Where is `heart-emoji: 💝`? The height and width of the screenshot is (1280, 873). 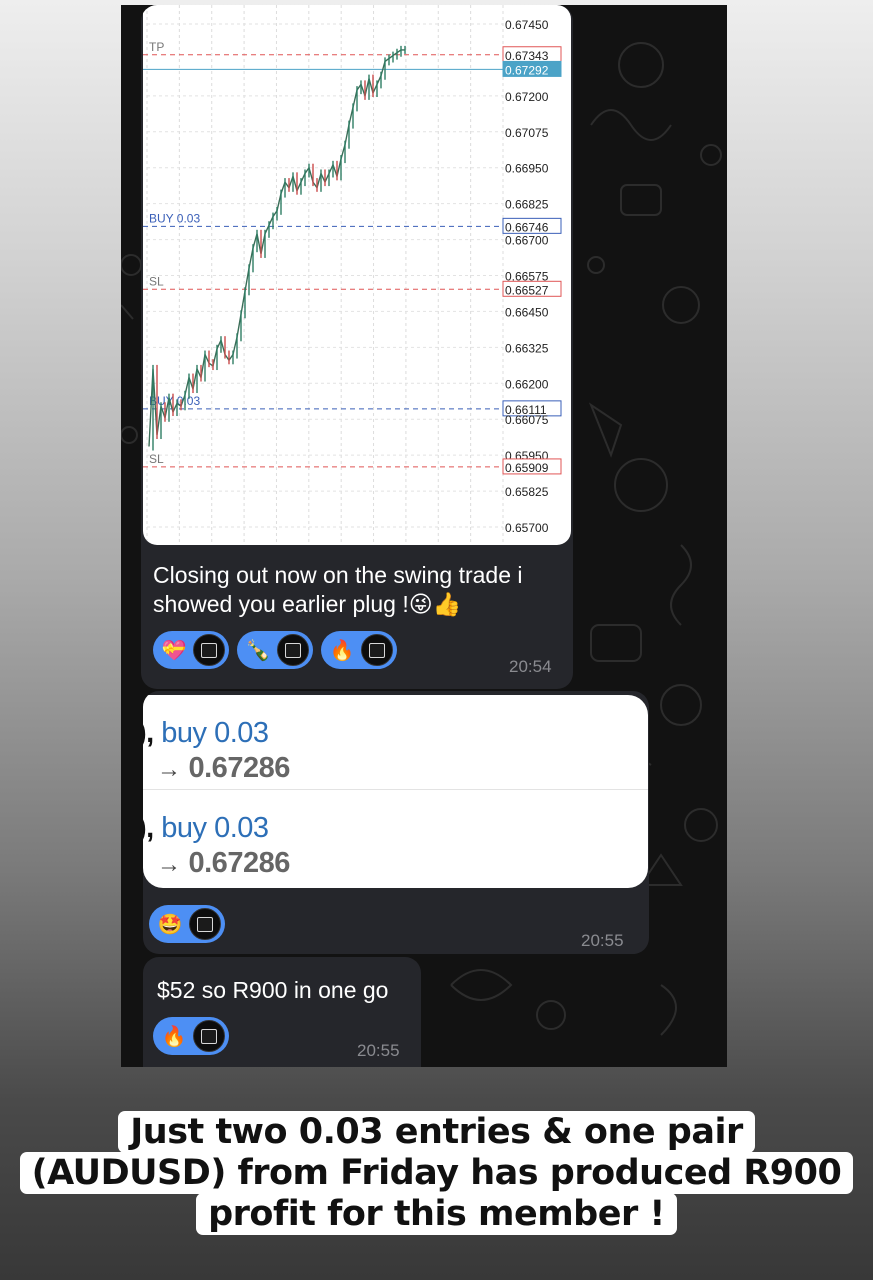 heart-emoji: 💝 is located at coordinates (174, 650).